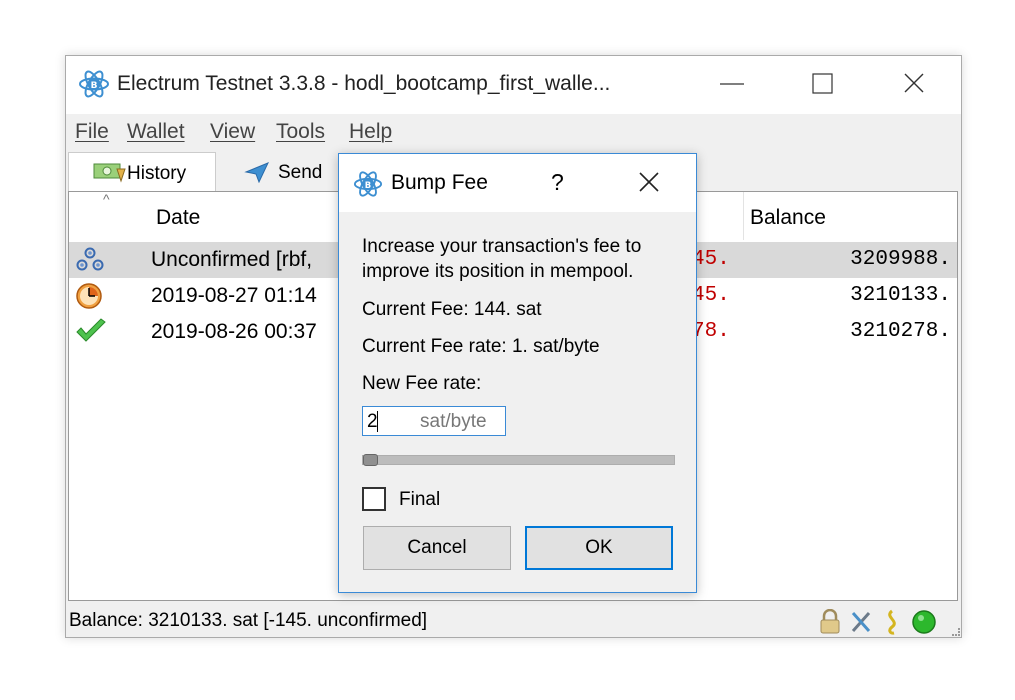 The height and width of the screenshot is (700, 1015). What do you see at coordinates (830, 624) in the screenshot?
I see `lock-icon` at bounding box center [830, 624].